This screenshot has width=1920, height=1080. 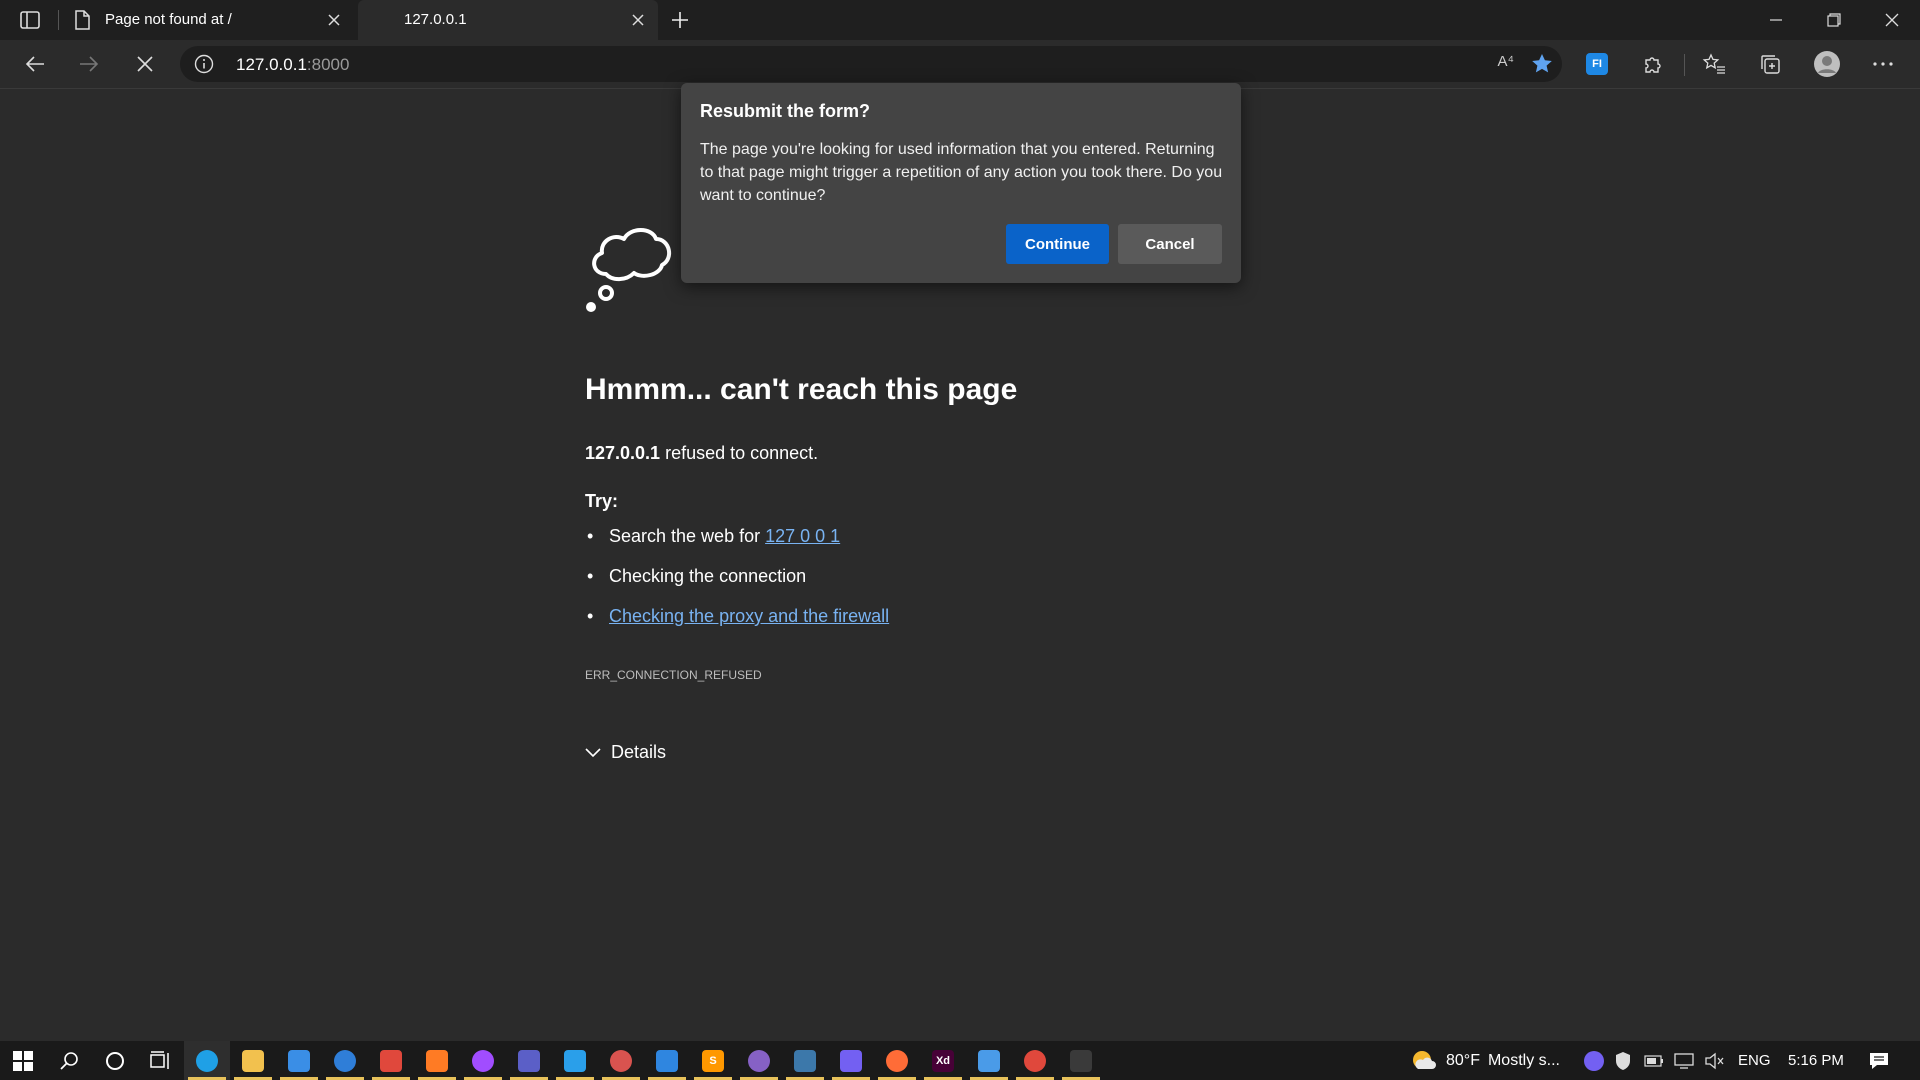 What do you see at coordinates (593, 752) in the screenshot?
I see `chevron-down-icon` at bounding box center [593, 752].